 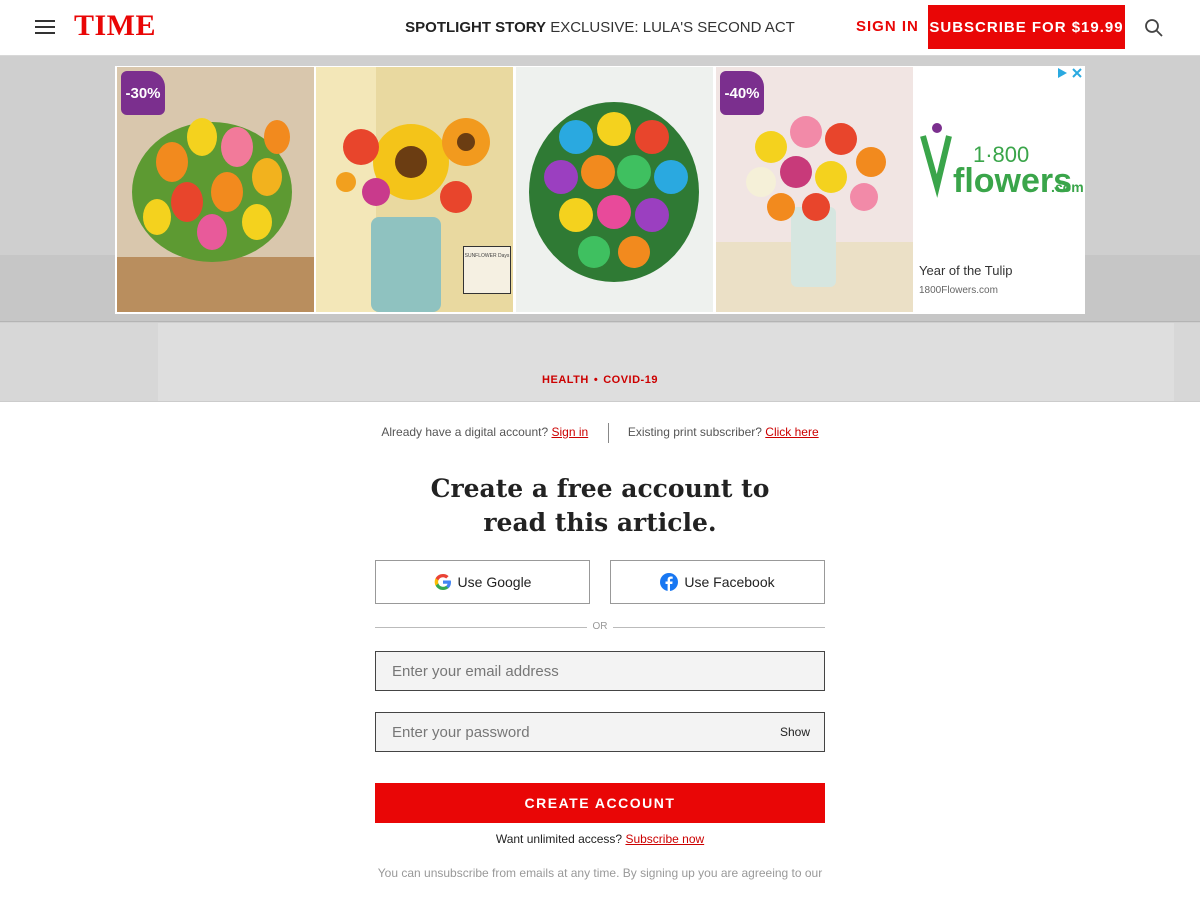 I want to click on sign-in-link: SIGN IN, so click(x=887, y=26).